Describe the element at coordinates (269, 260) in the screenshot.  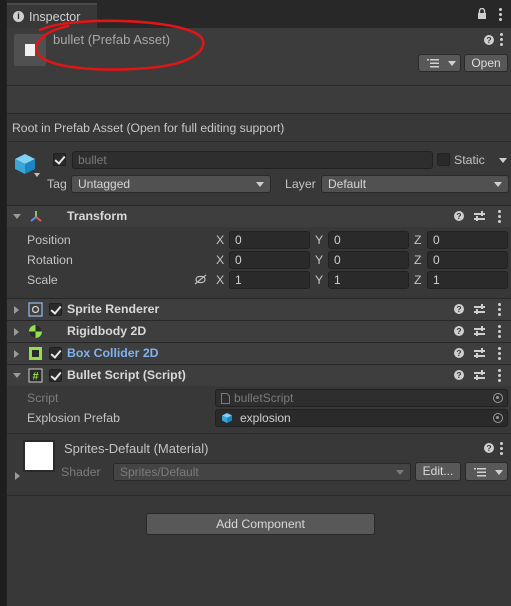
I see `rotation-x-field: 0` at that location.